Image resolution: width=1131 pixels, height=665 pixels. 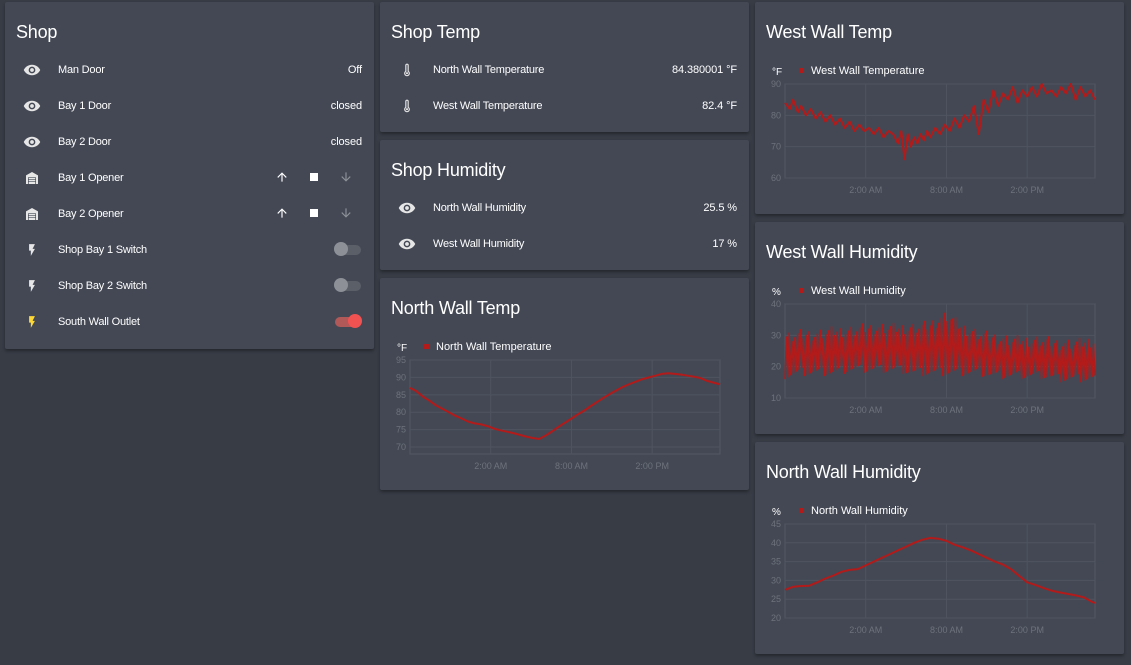 What do you see at coordinates (564, 208) in the screenshot?
I see `entity-row: North Wall Humidity 25.5 %` at bounding box center [564, 208].